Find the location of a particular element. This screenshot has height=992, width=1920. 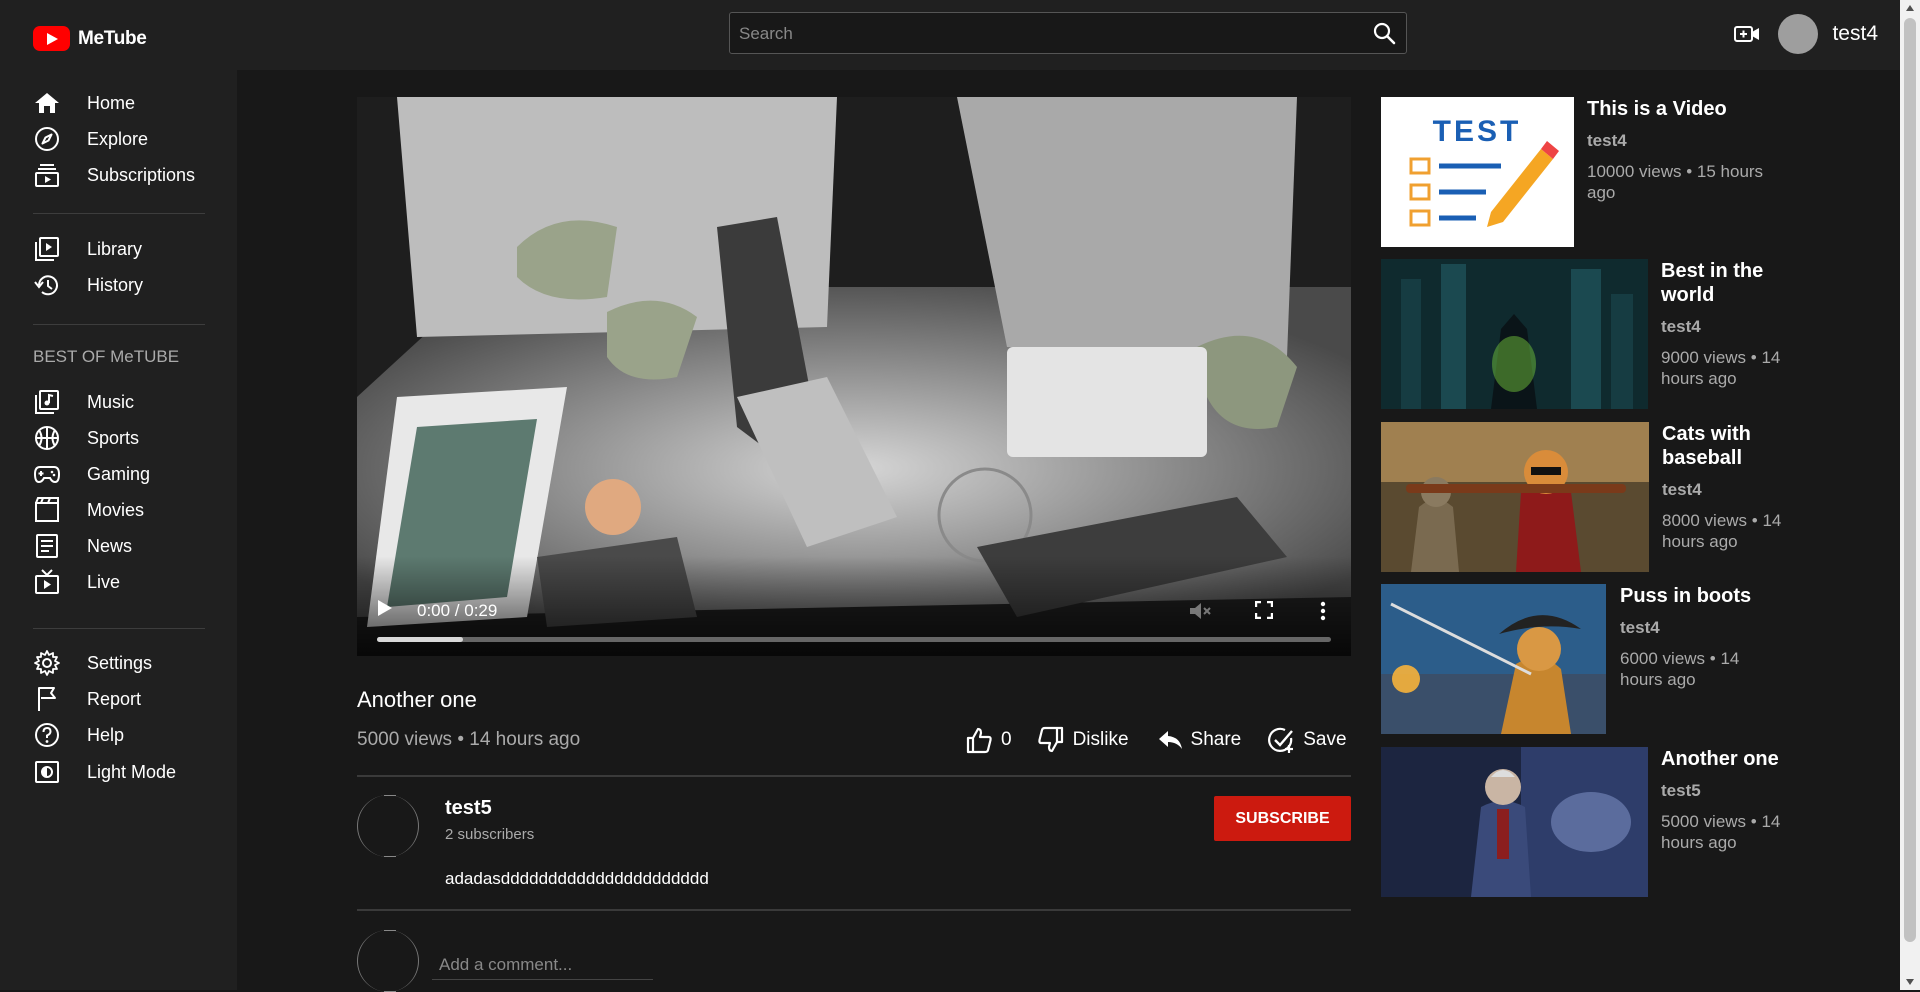

explore-icon is located at coordinates (47, 139).